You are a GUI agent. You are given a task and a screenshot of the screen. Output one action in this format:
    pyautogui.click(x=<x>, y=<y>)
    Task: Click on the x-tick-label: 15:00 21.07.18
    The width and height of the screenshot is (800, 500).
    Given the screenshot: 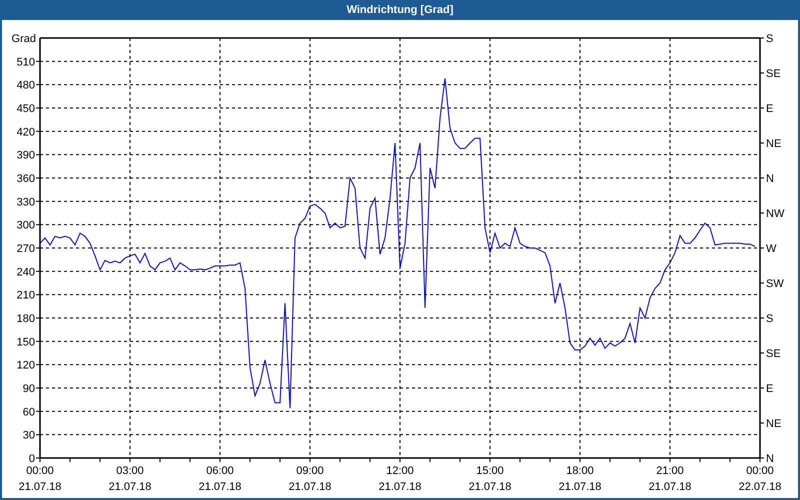 What is the action you would take?
    pyautogui.click(x=490, y=479)
    